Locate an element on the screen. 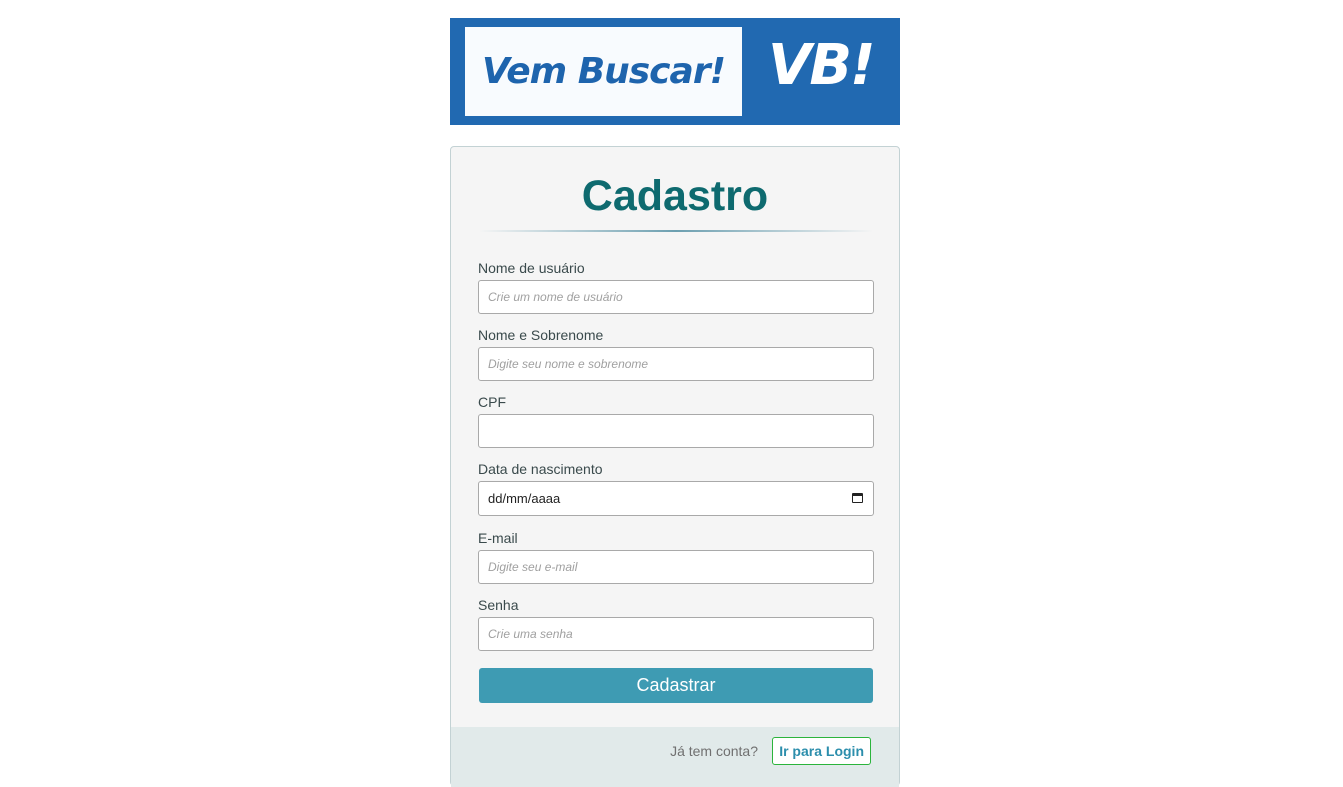 The height and width of the screenshot is (787, 1343). username-placeholder: Crie um nome de usuário is located at coordinates (555, 297).